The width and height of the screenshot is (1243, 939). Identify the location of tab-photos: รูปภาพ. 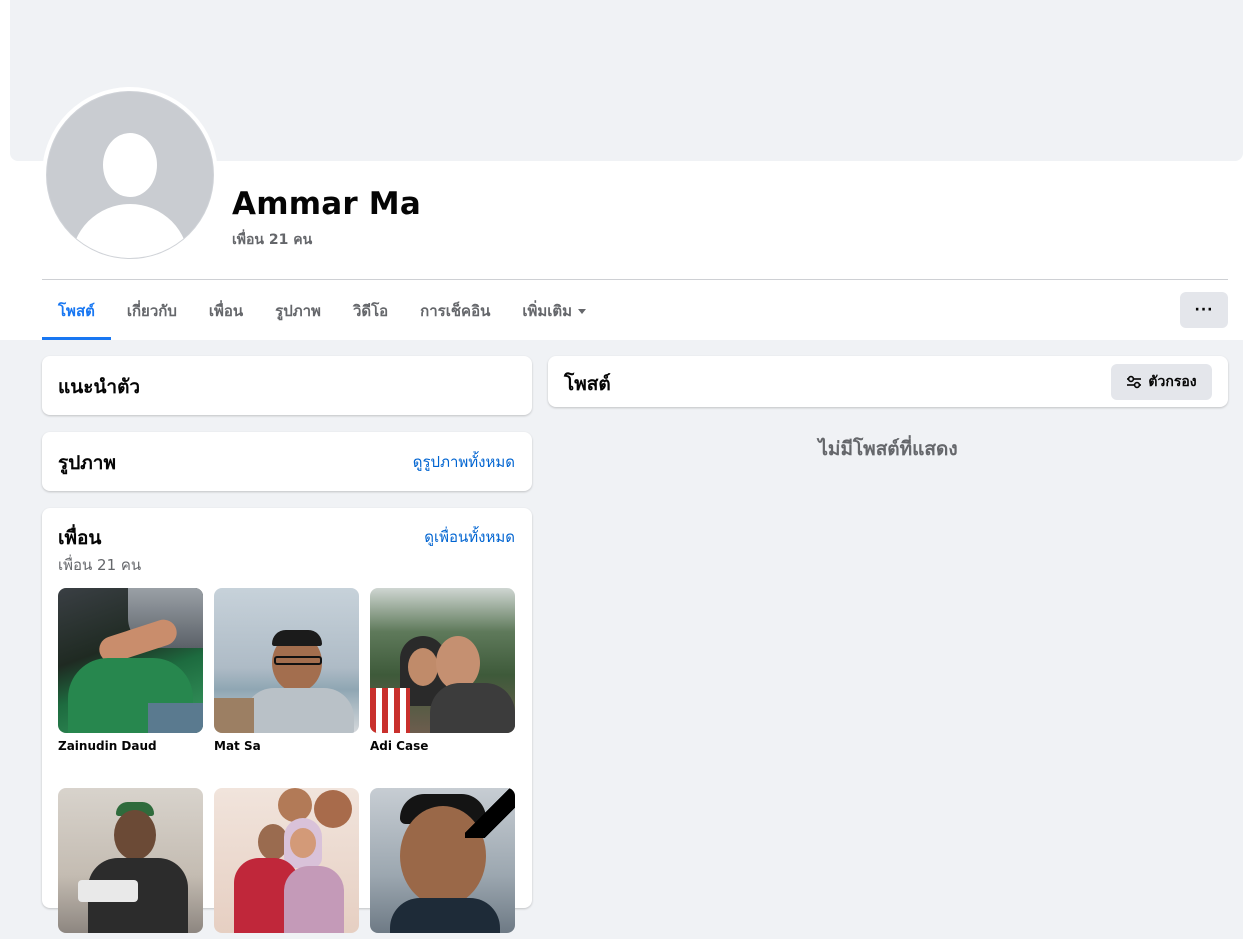
(298, 311).